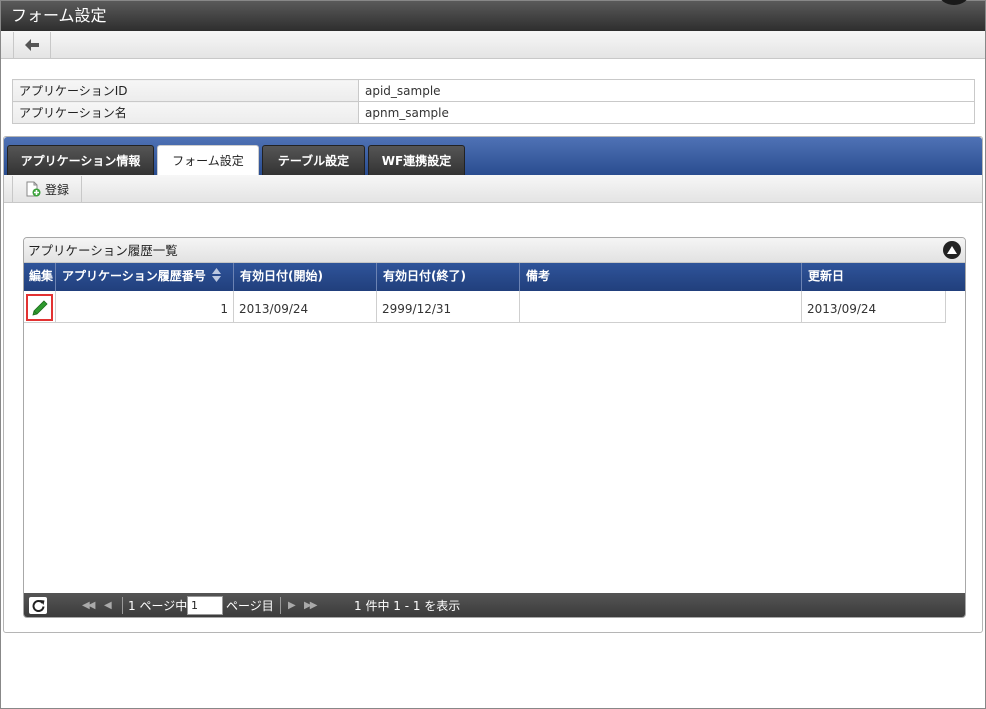  What do you see at coordinates (88, 605) in the screenshot?
I see `first-page-icon: ◀◀` at bounding box center [88, 605].